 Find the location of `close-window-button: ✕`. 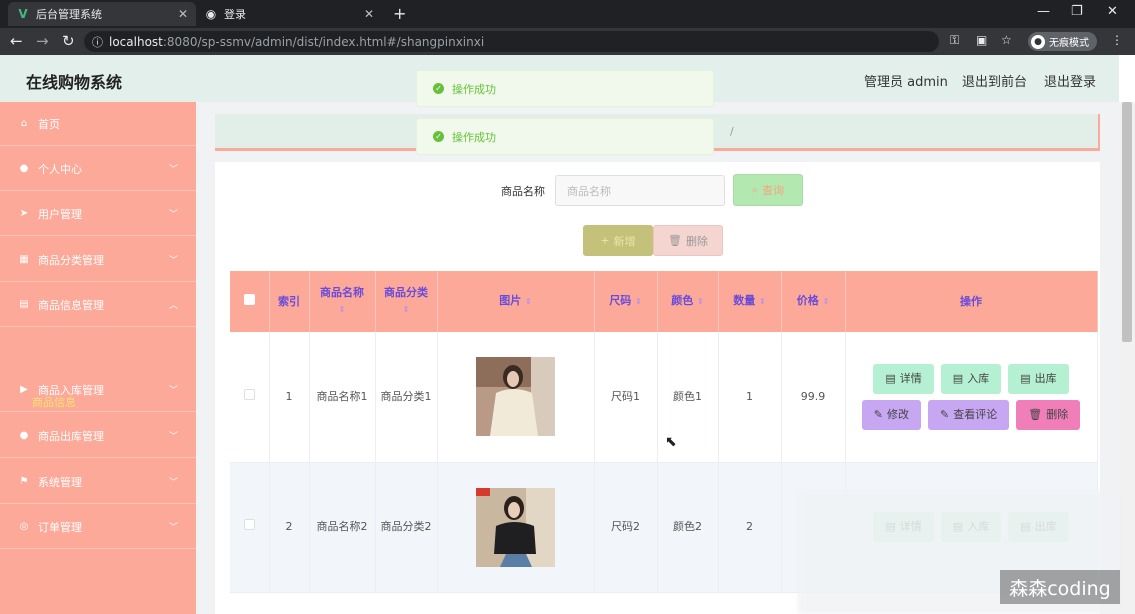

close-window-button: ✕ is located at coordinates (1112, 11).